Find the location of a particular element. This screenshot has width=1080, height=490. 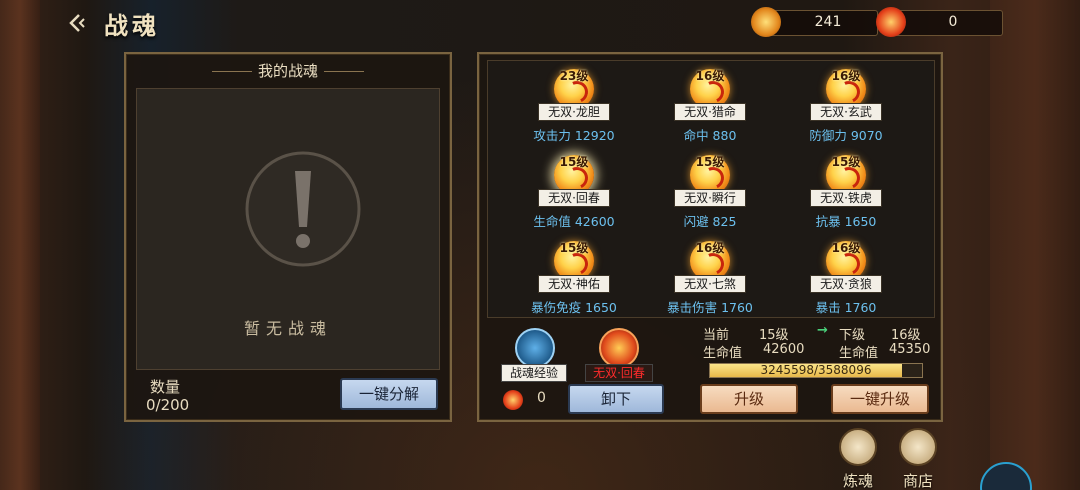

soul-stat: 暴击 1760 is located at coordinates (846, 307).